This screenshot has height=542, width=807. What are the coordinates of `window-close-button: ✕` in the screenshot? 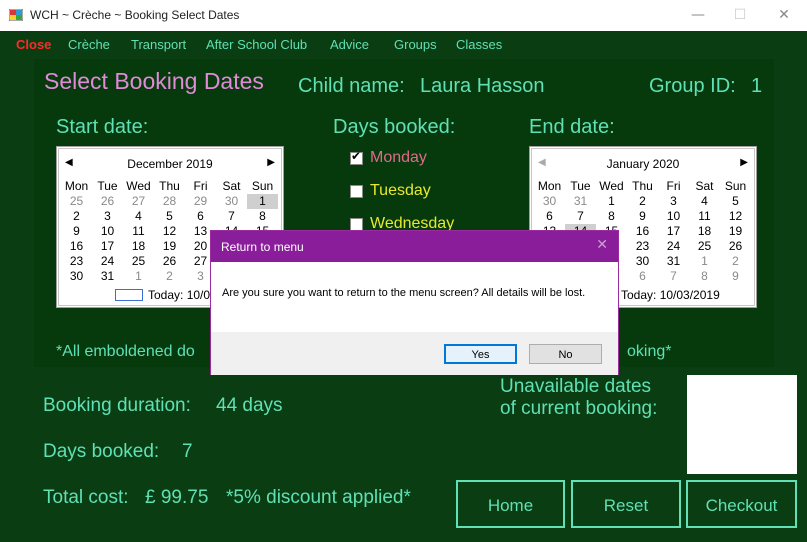 It's located at (784, 15).